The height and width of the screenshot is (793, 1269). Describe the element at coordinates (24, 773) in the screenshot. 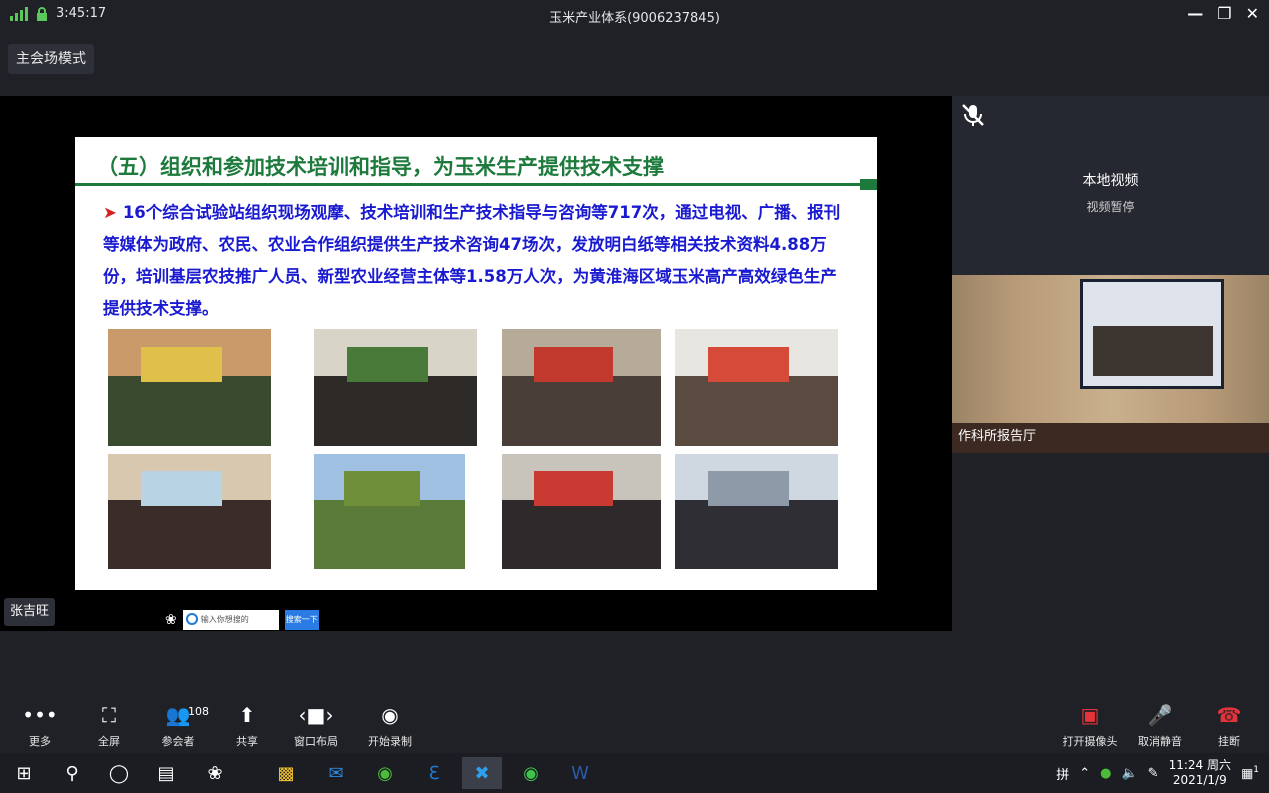

I see `windows-start-icon: ⊞` at that location.